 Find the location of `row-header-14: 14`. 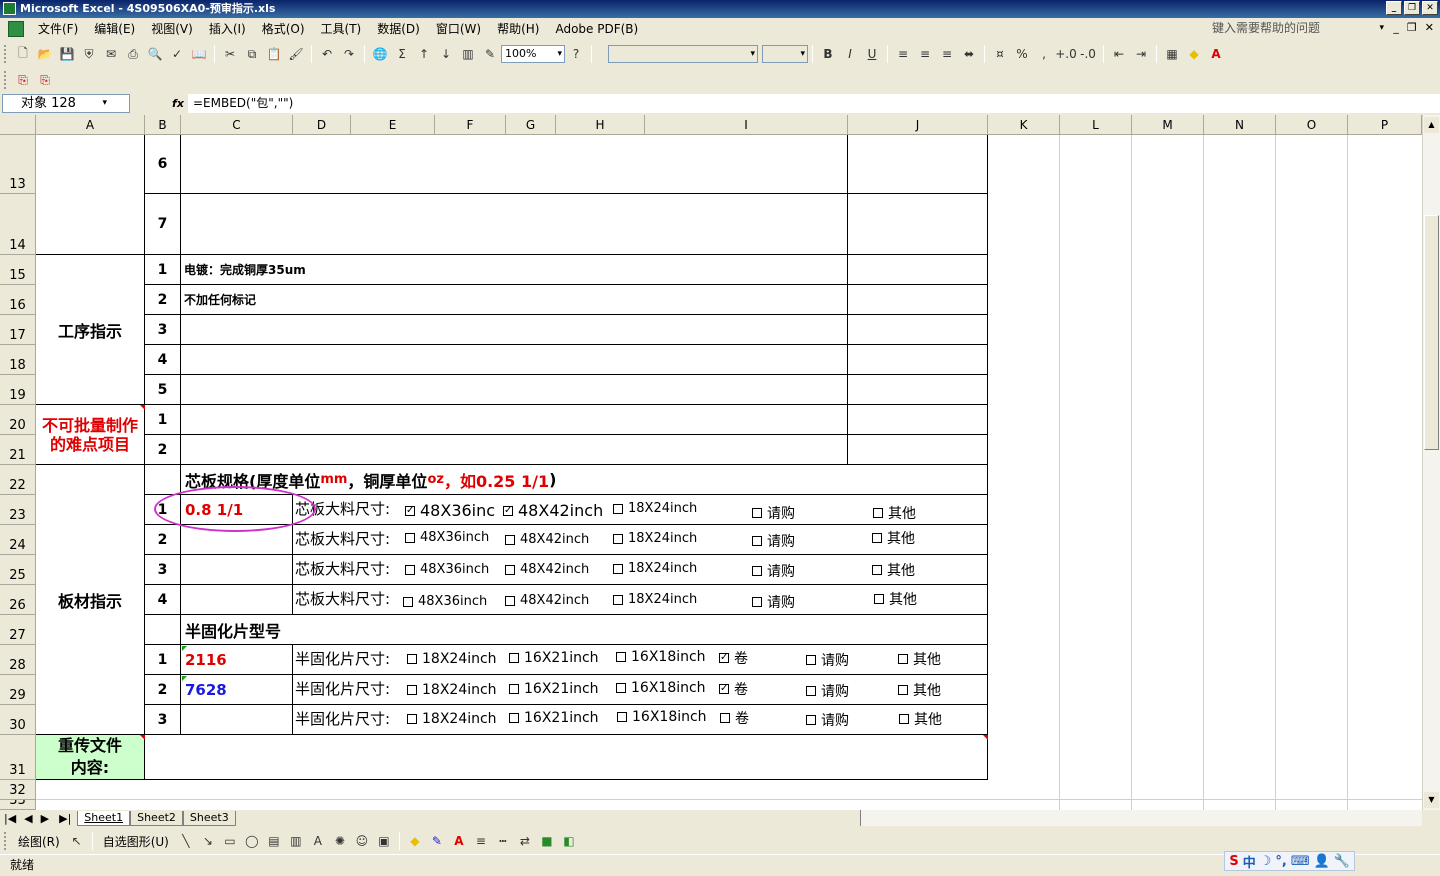

row-header-14: 14 is located at coordinates (18, 224).